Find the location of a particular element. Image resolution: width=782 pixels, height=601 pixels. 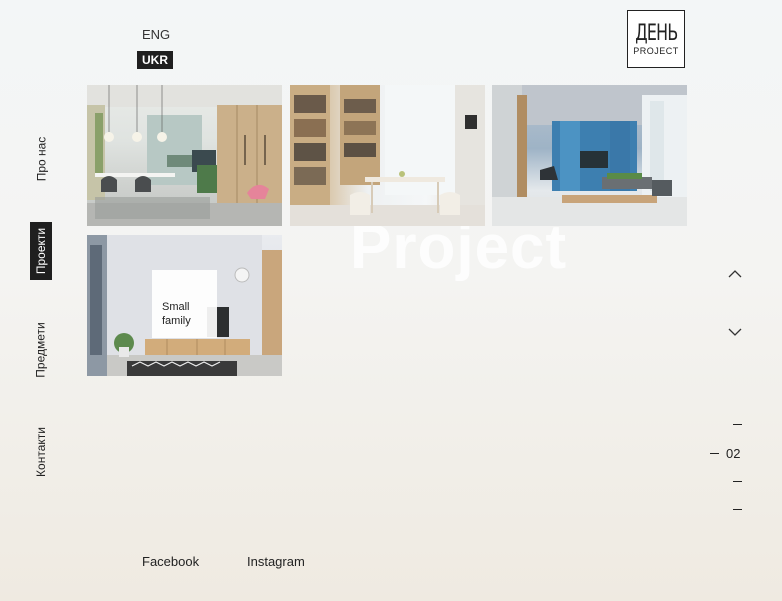

pager-current: 02 is located at coordinates (730, 453).